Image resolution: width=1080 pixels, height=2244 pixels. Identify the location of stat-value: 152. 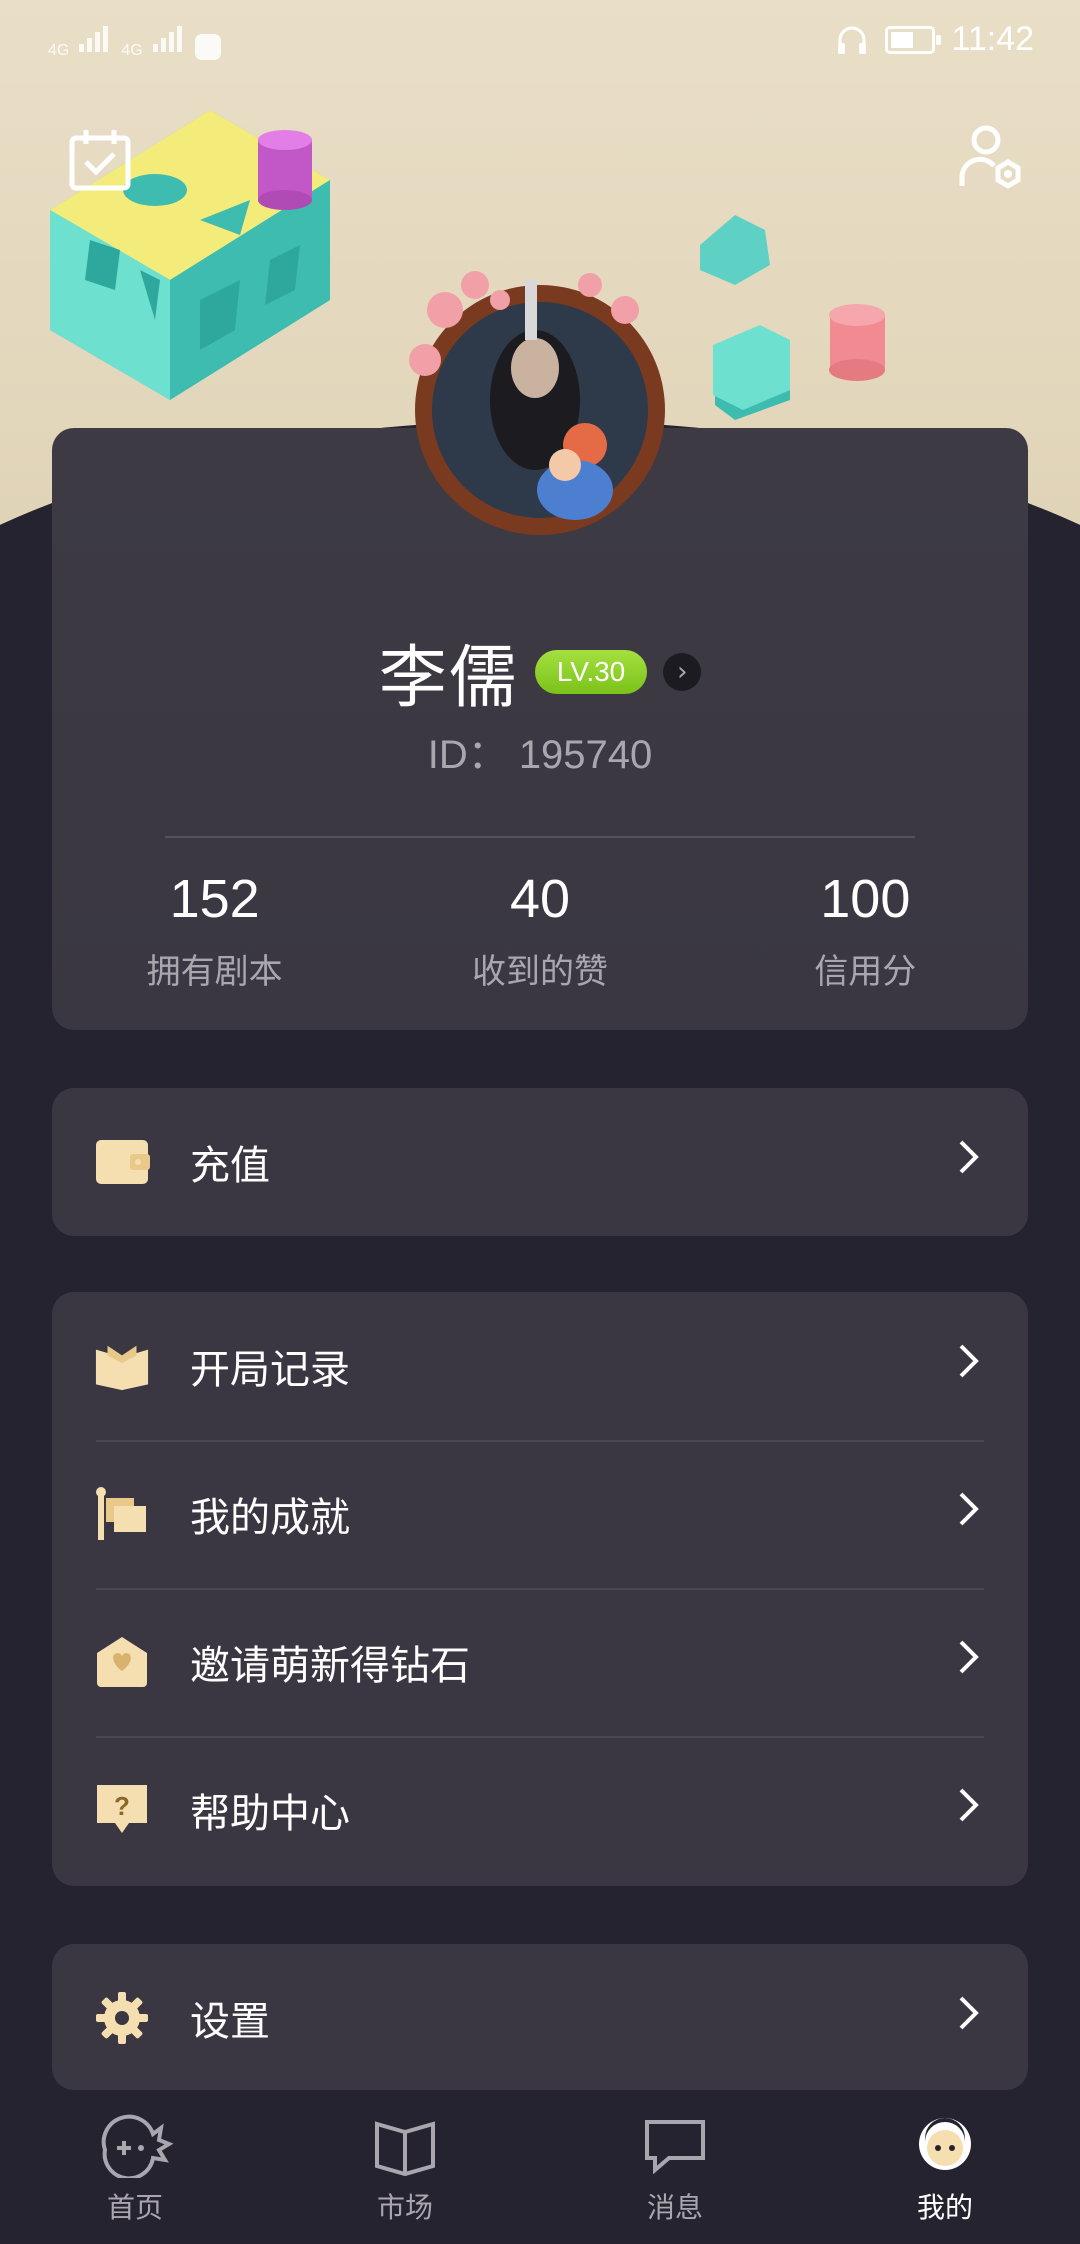
(214, 899).